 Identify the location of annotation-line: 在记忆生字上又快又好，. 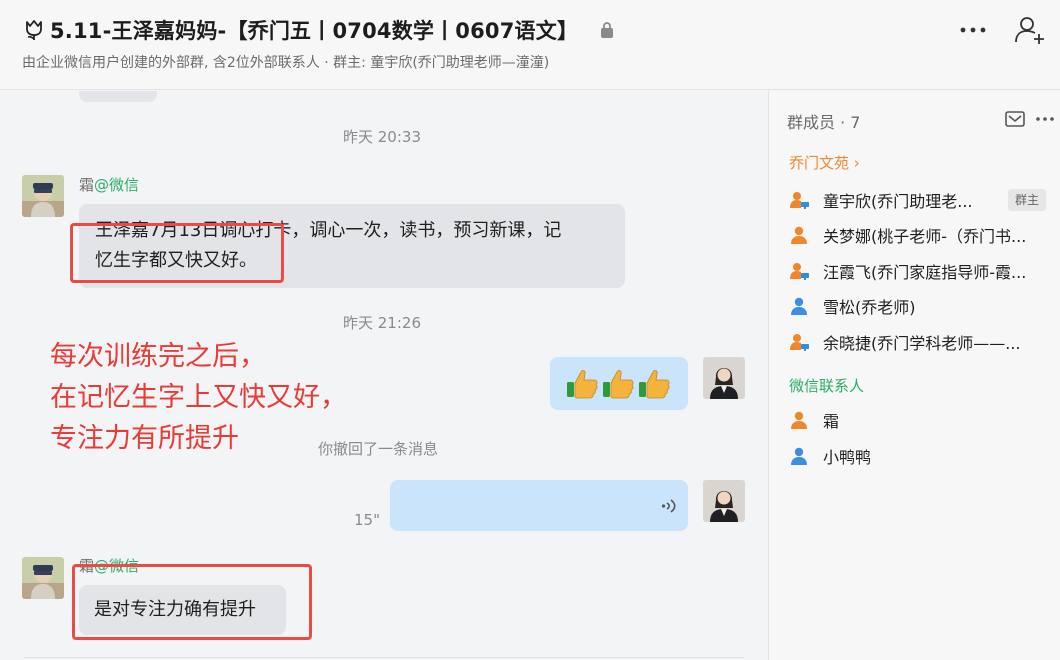
(198, 397).